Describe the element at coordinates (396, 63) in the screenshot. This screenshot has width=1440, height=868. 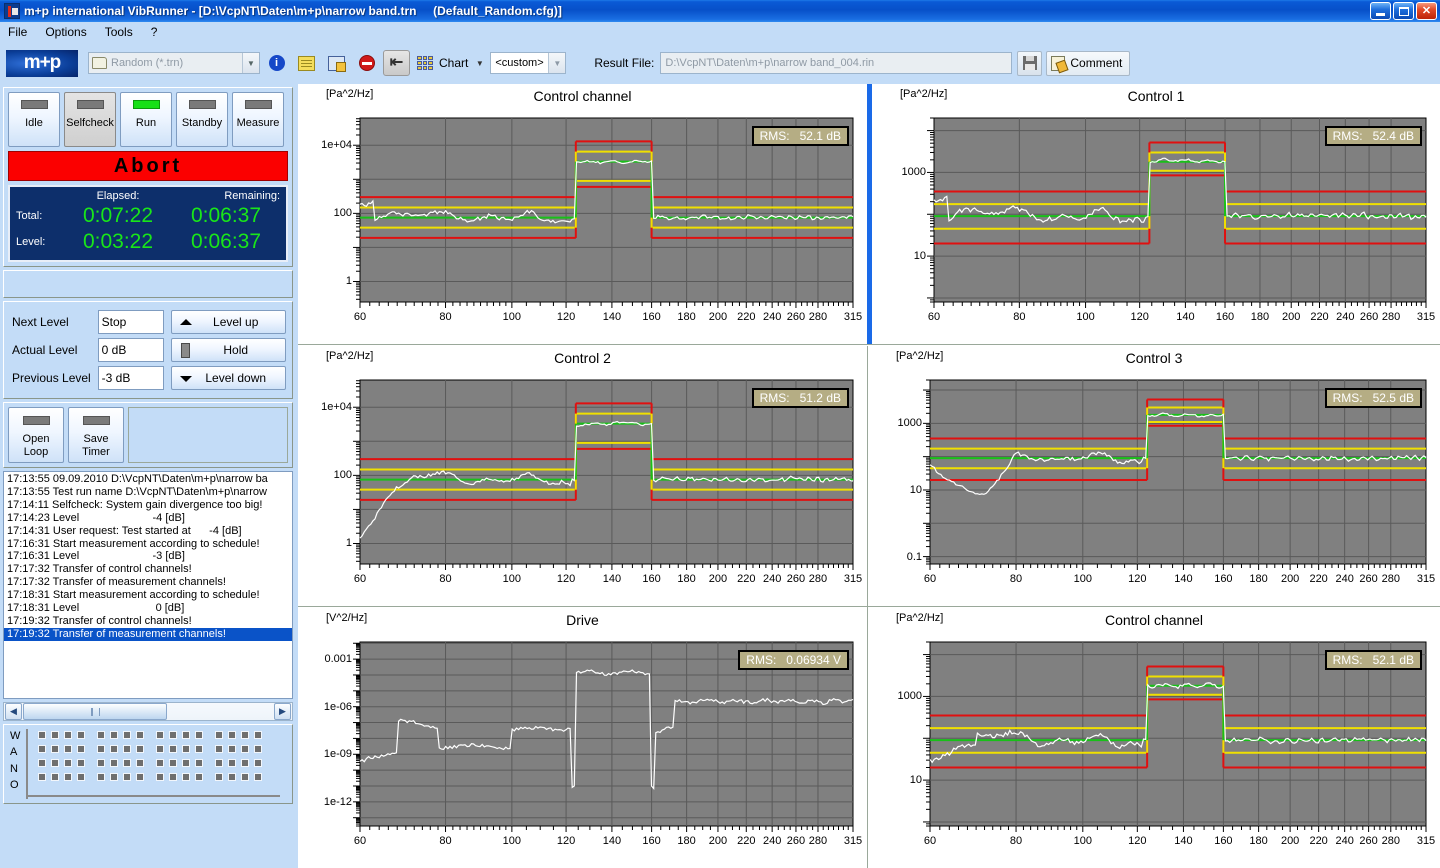
I see `back-button: ⇤` at that location.